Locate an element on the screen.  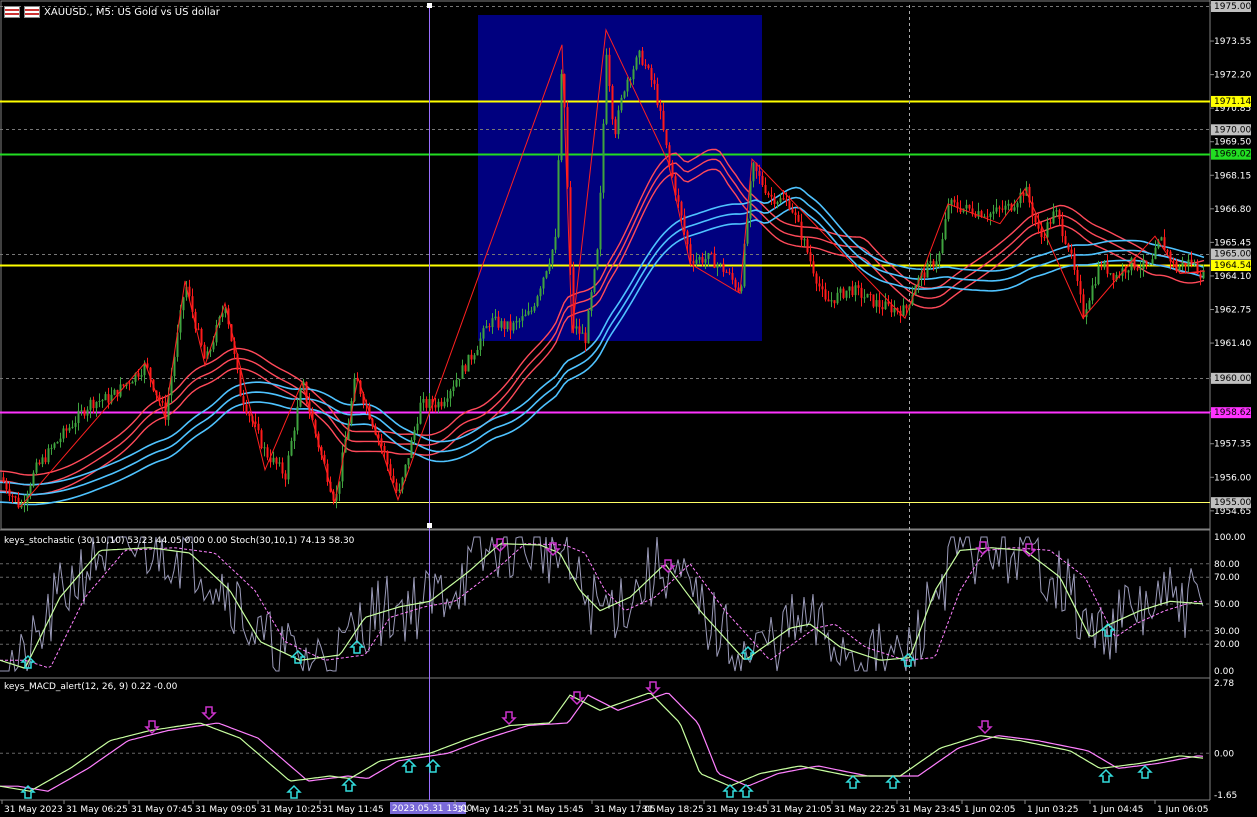
price-tick-label: 1956.00 is located at coordinates (1232, 478).